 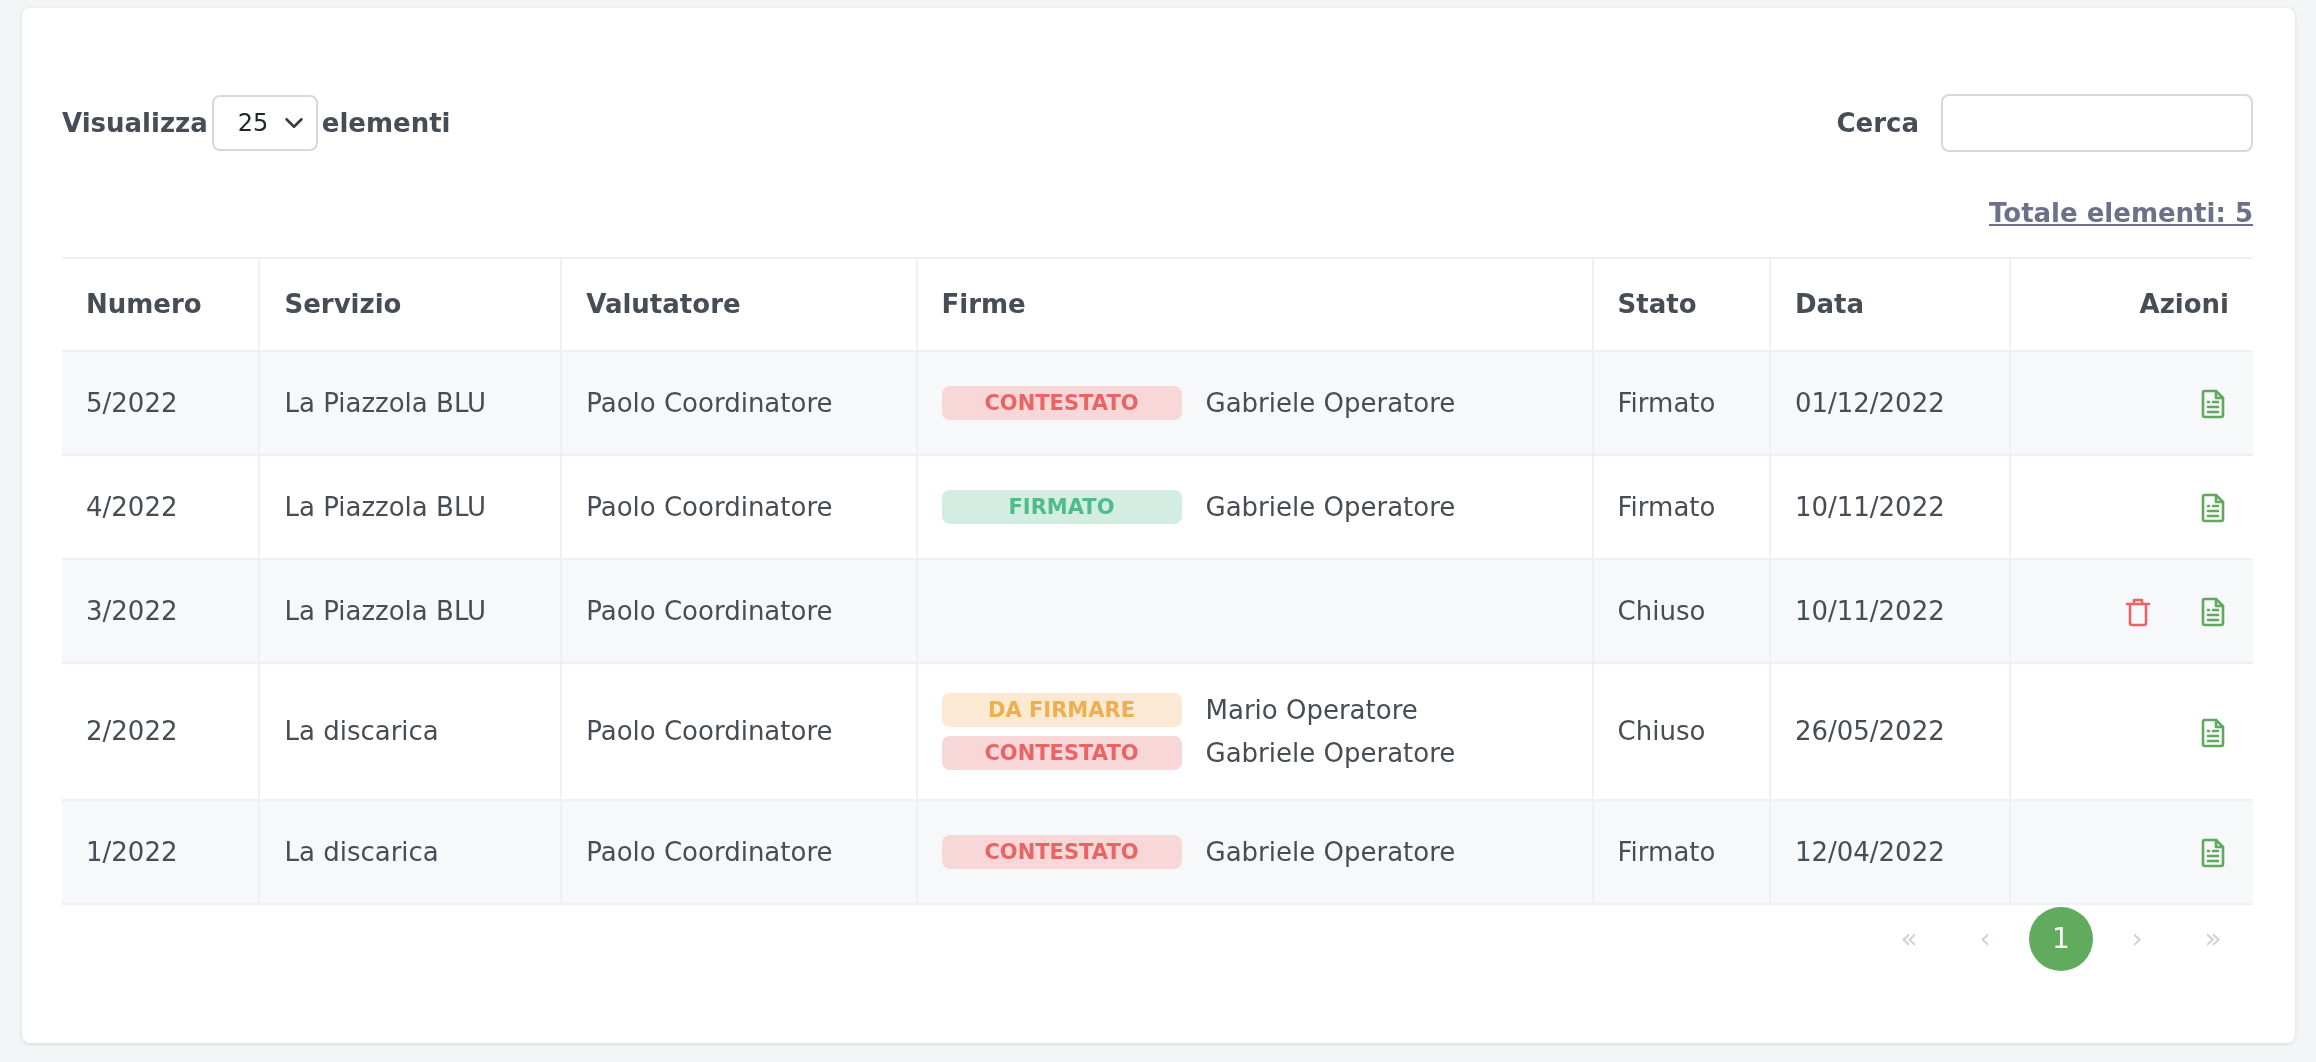 What do you see at coordinates (2097, 123) in the screenshot?
I see `search-field` at bounding box center [2097, 123].